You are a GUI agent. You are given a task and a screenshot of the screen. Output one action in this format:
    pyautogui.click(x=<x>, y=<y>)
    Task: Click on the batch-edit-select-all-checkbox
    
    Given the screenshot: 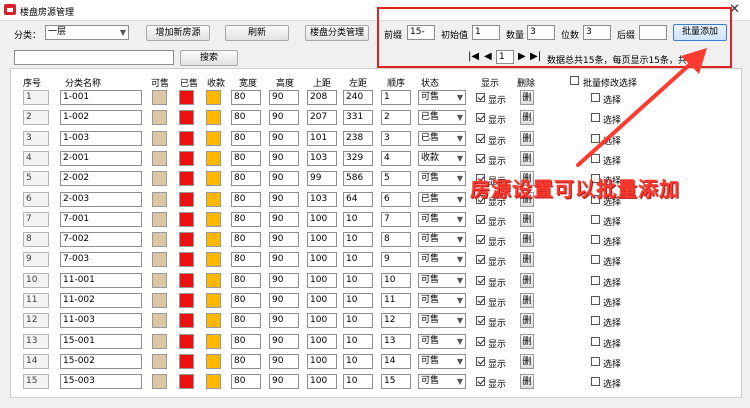 What is the action you would take?
    pyautogui.click(x=574, y=80)
    